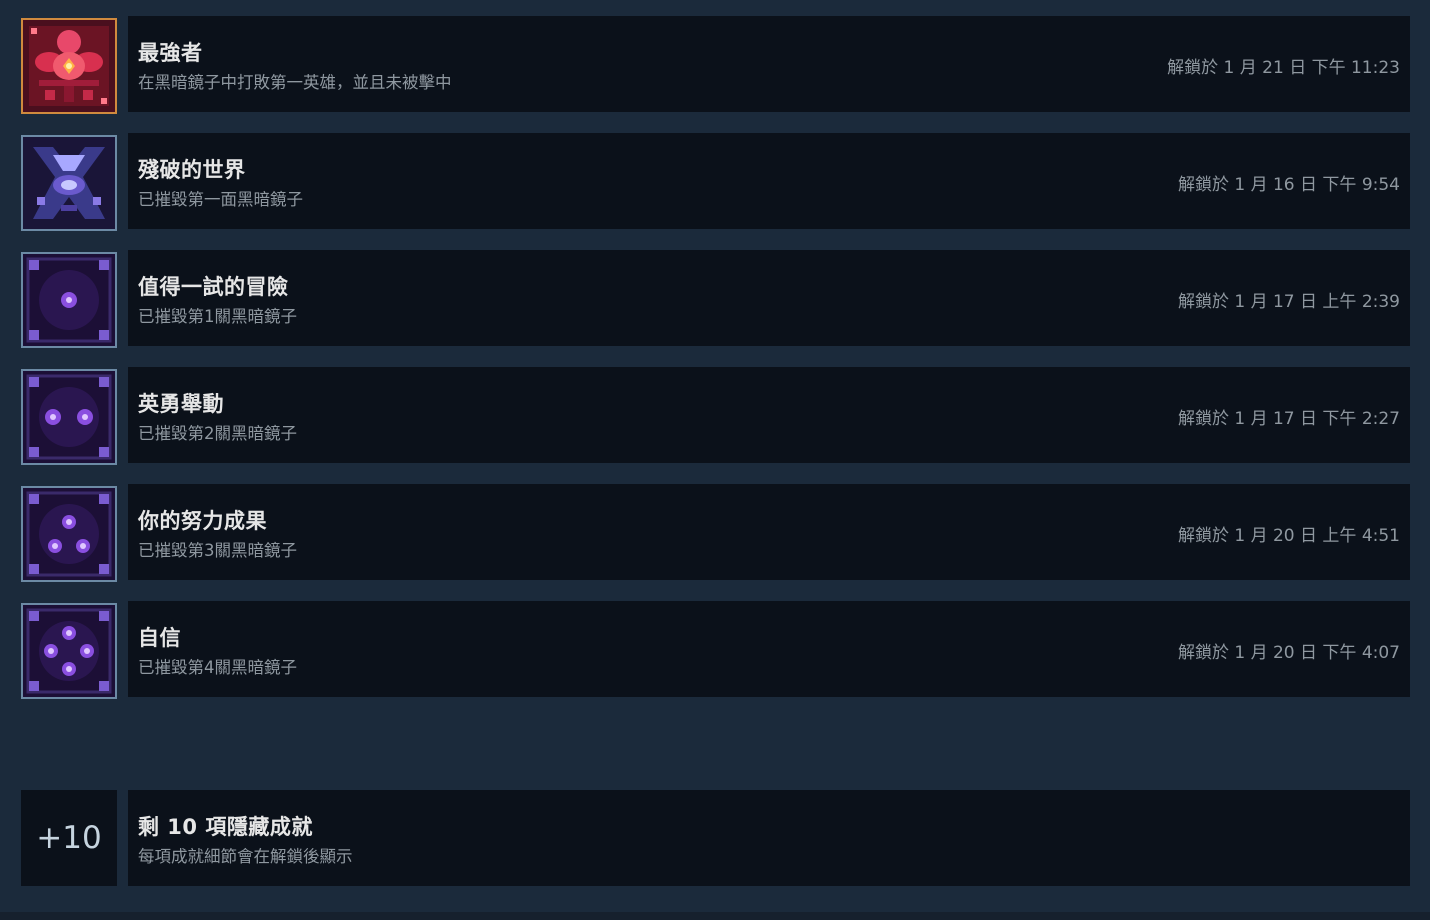 The image size is (1430, 920). Describe the element at coordinates (715, 916) in the screenshot. I see `bottom-divider` at that location.